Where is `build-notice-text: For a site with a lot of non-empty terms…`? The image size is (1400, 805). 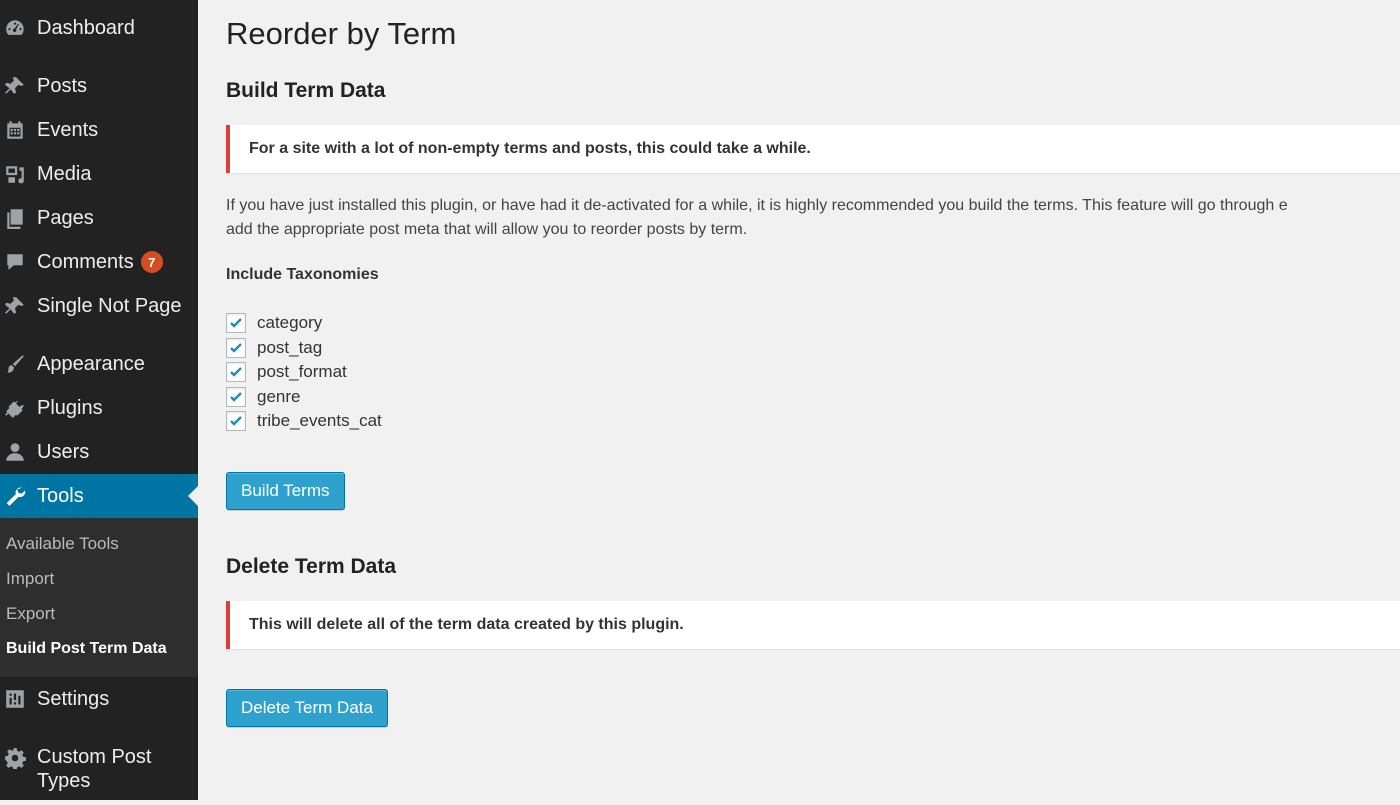 build-notice-text: For a site with a lot of non-empty terms… is located at coordinates (530, 148).